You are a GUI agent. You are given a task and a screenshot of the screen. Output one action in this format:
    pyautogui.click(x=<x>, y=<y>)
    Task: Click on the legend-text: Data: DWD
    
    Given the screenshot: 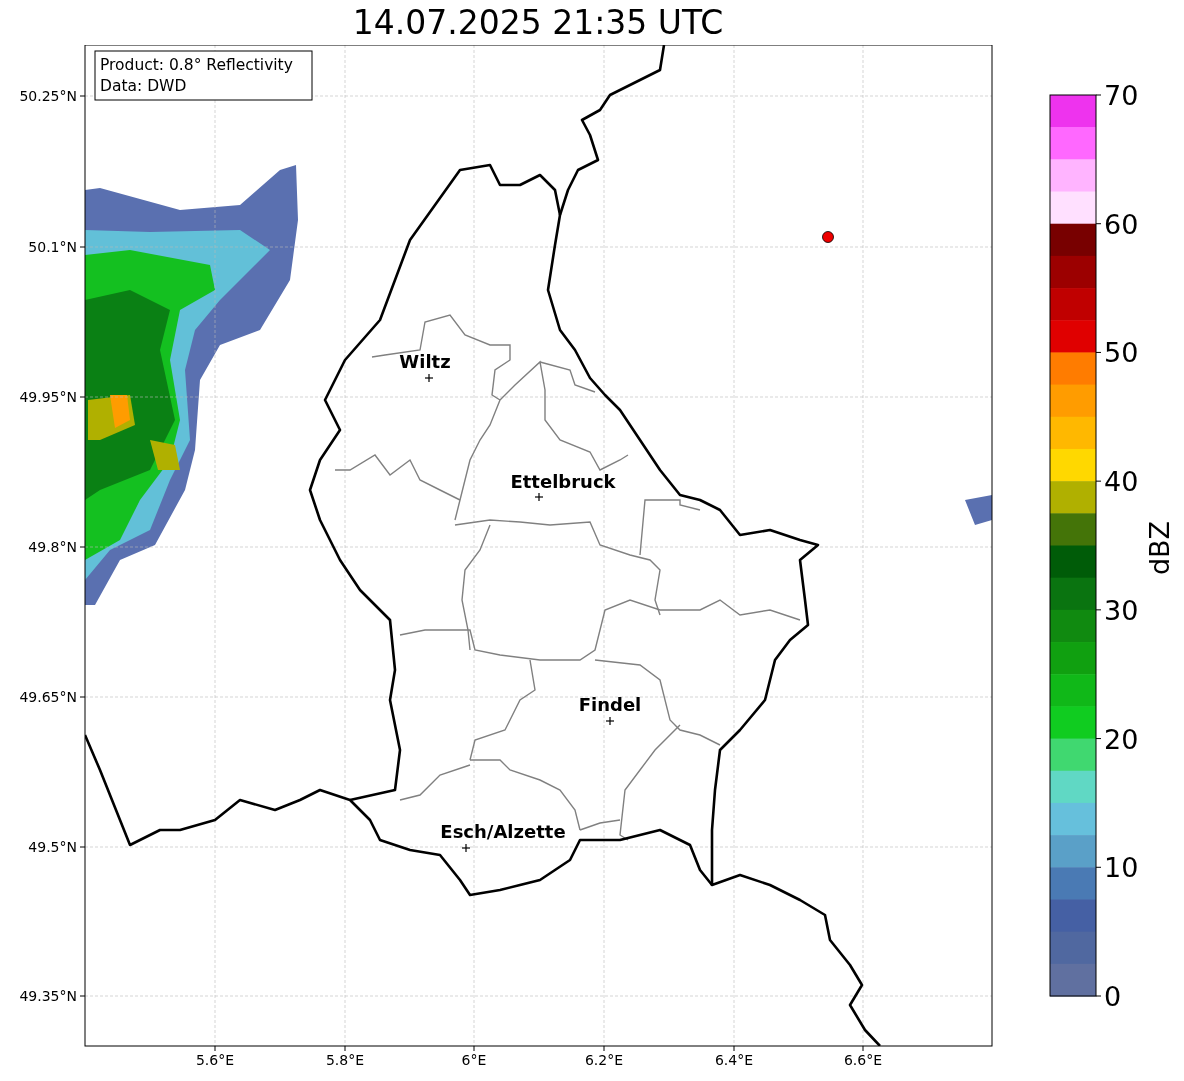 What is the action you would take?
    pyautogui.click(x=143, y=86)
    